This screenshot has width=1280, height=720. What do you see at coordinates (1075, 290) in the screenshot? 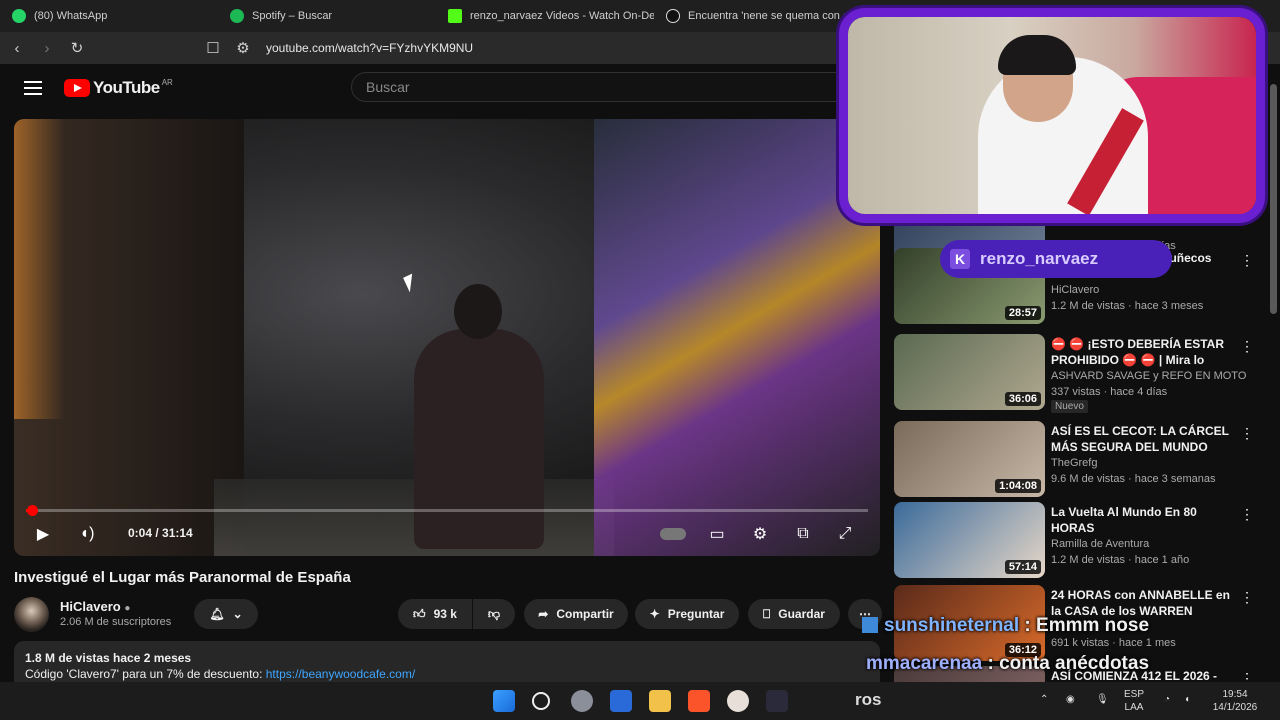
I see `recommended-channel: HiClavero` at bounding box center [1075, 290].